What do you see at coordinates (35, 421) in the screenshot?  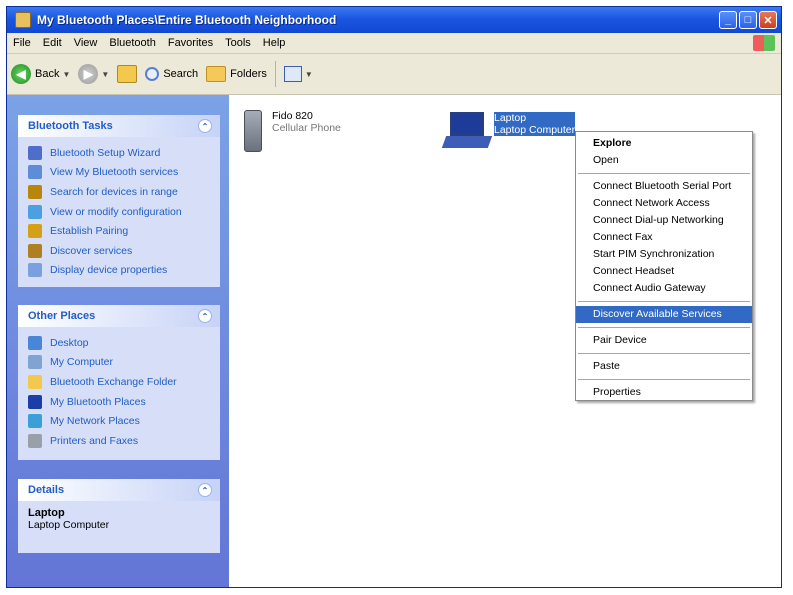 I see `network-icon` at bounding box center [35, 421].